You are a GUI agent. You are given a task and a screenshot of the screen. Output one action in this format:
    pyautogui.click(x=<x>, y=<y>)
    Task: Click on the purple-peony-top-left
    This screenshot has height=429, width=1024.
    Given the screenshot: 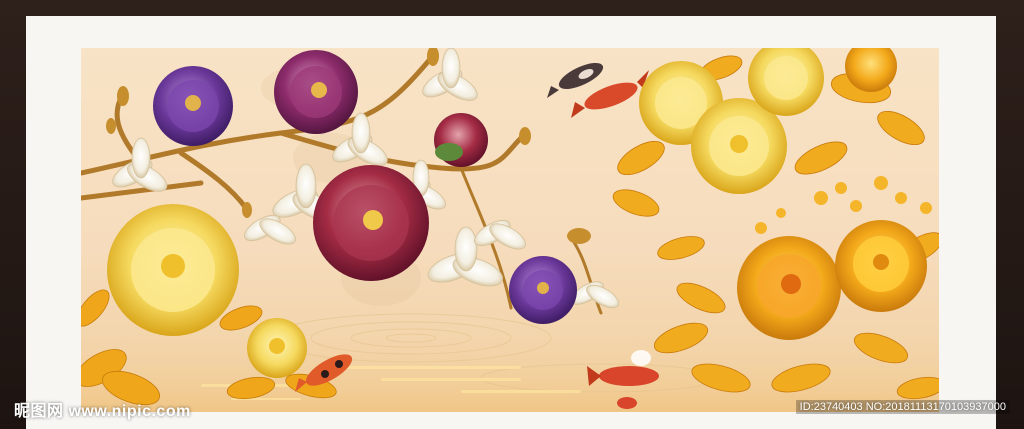 What is the action you would take?
    pyautogui.click(x=193, y=106)
    